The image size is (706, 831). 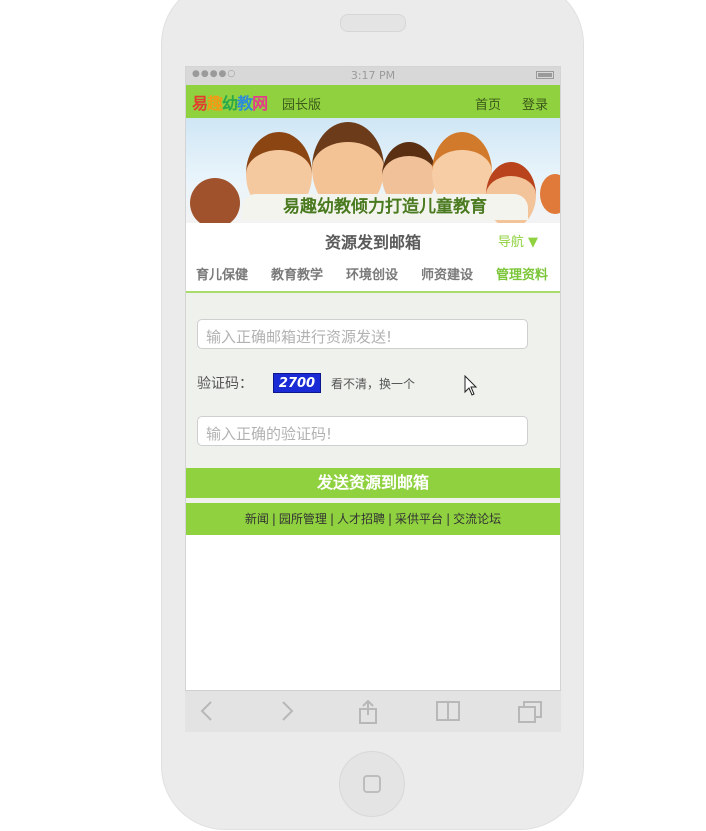 I want to click on footer-links: 新闻 | 园所管理 | 人才招聘 | 采供平台 | 交流论坛, so click(x=373, y=519).